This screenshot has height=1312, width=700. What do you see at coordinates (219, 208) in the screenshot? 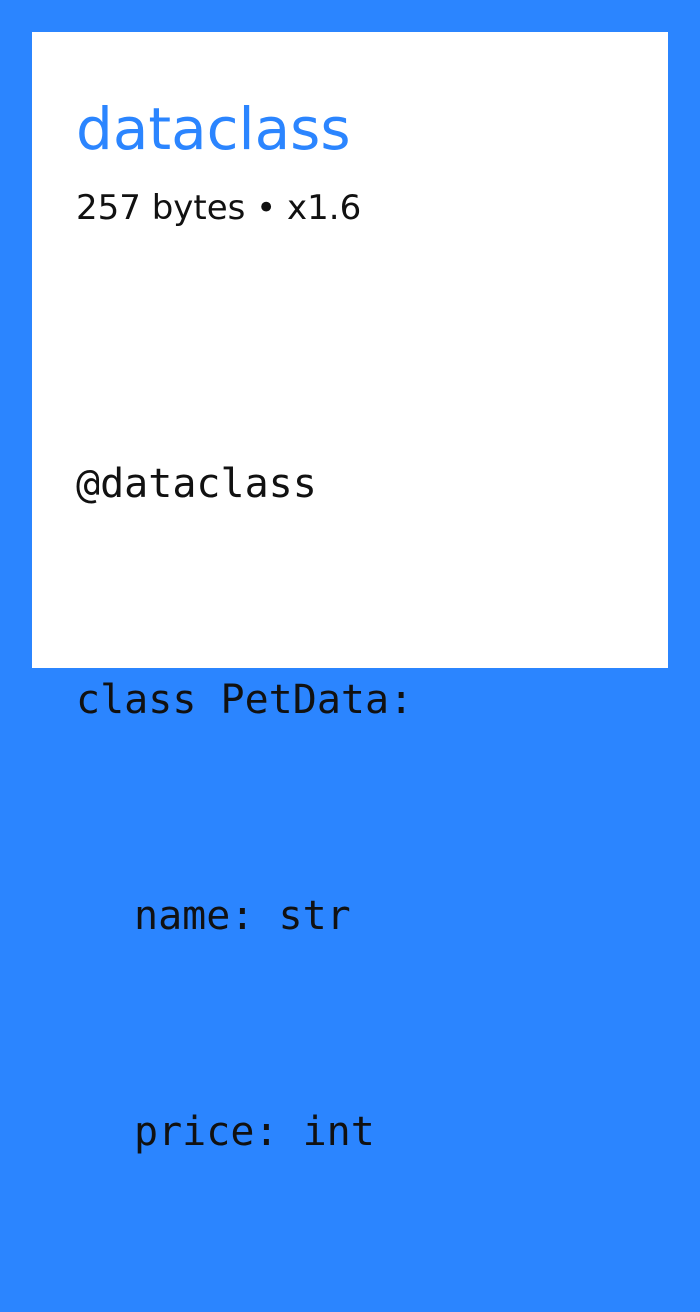
I see `stats-line: 257 bytes • x1.6` at bounding box center [219, 208].